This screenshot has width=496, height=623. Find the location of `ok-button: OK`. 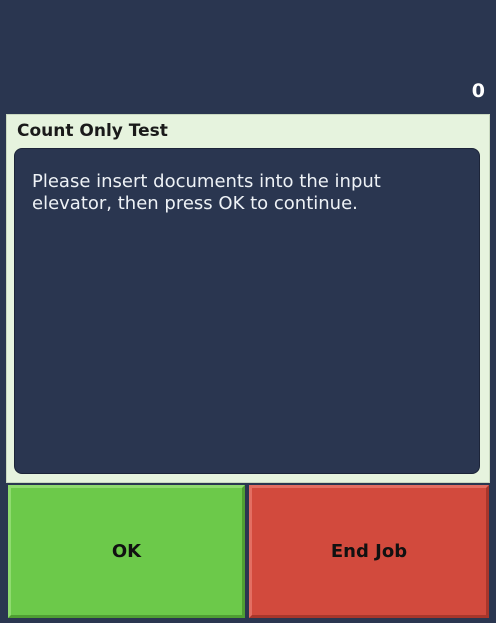

ok-button: OK is located at coordinates (126, 551).